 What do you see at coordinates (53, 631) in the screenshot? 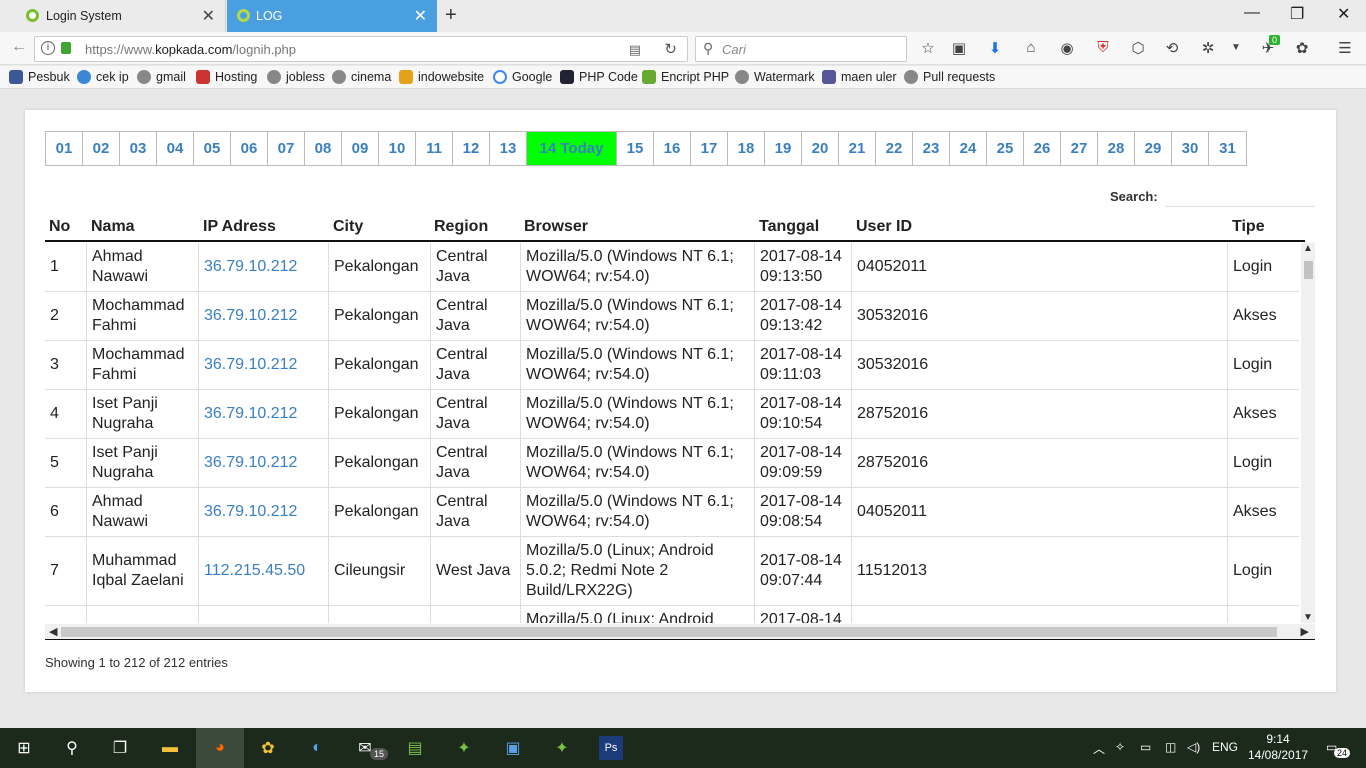
I see `scroll-left-icon: ◀` at bounding box center [53, 631].